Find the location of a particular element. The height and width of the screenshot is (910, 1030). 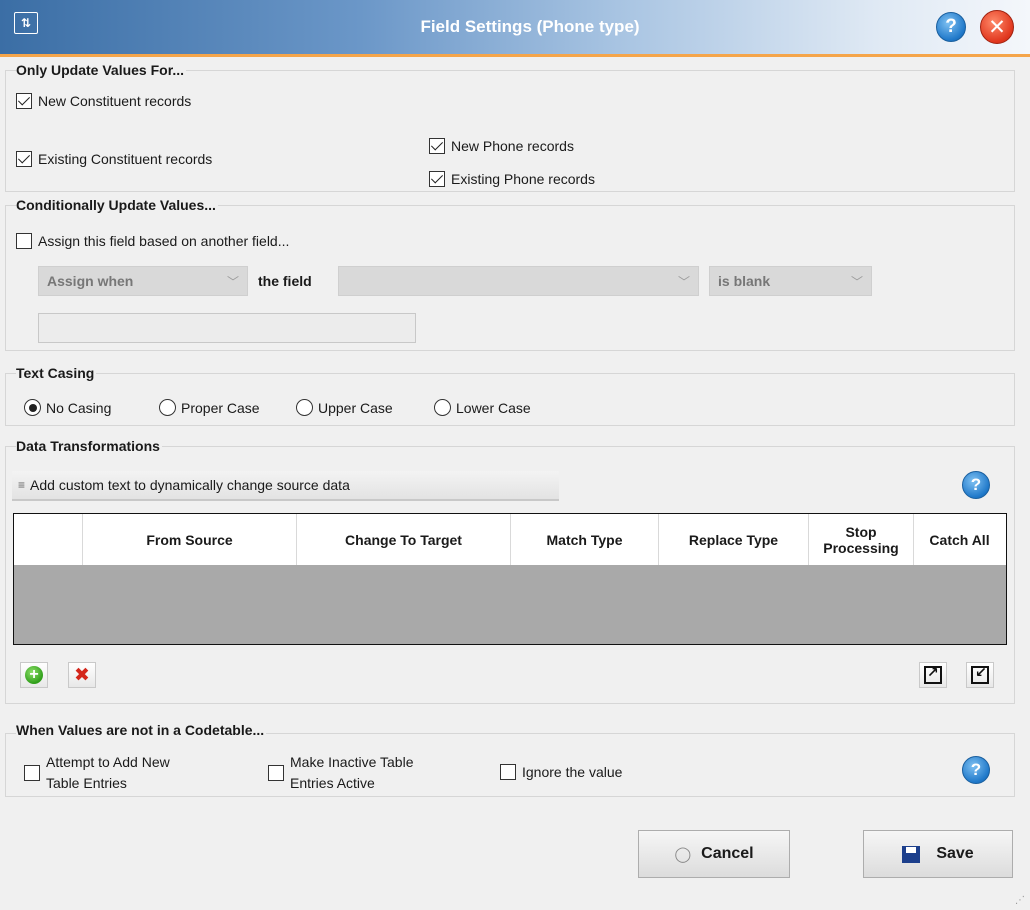

the-field-label: the field is located at coordinates (285, 281).